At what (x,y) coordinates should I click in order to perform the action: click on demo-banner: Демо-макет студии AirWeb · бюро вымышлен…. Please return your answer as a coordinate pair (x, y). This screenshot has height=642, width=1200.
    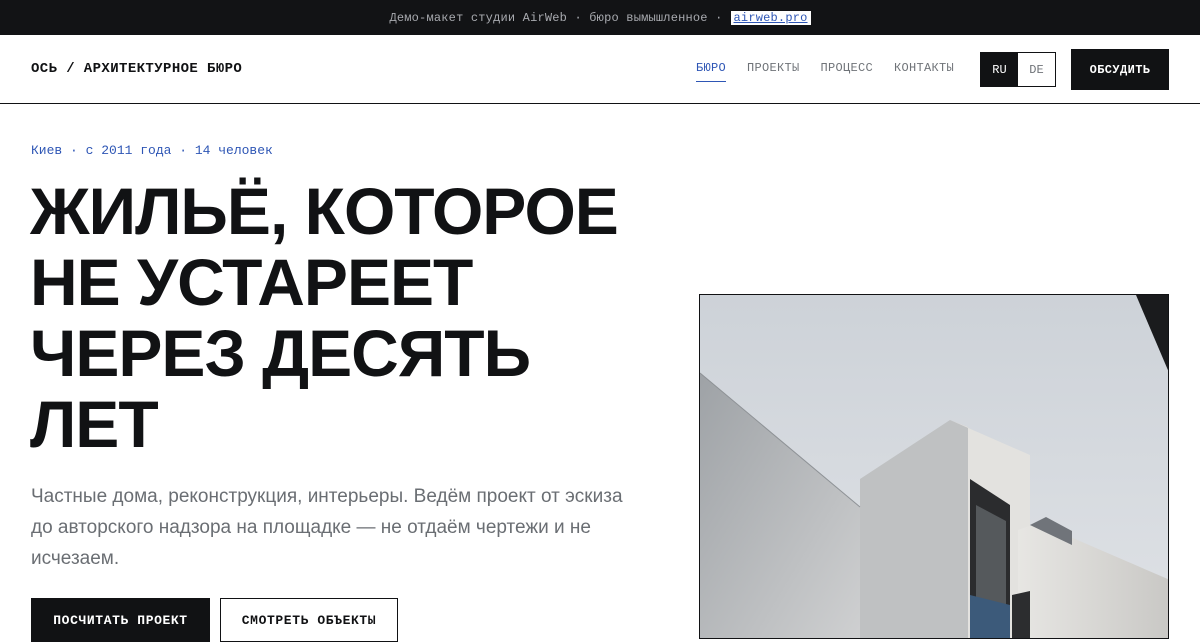
    Looking at the image, I should click on (600, 17).